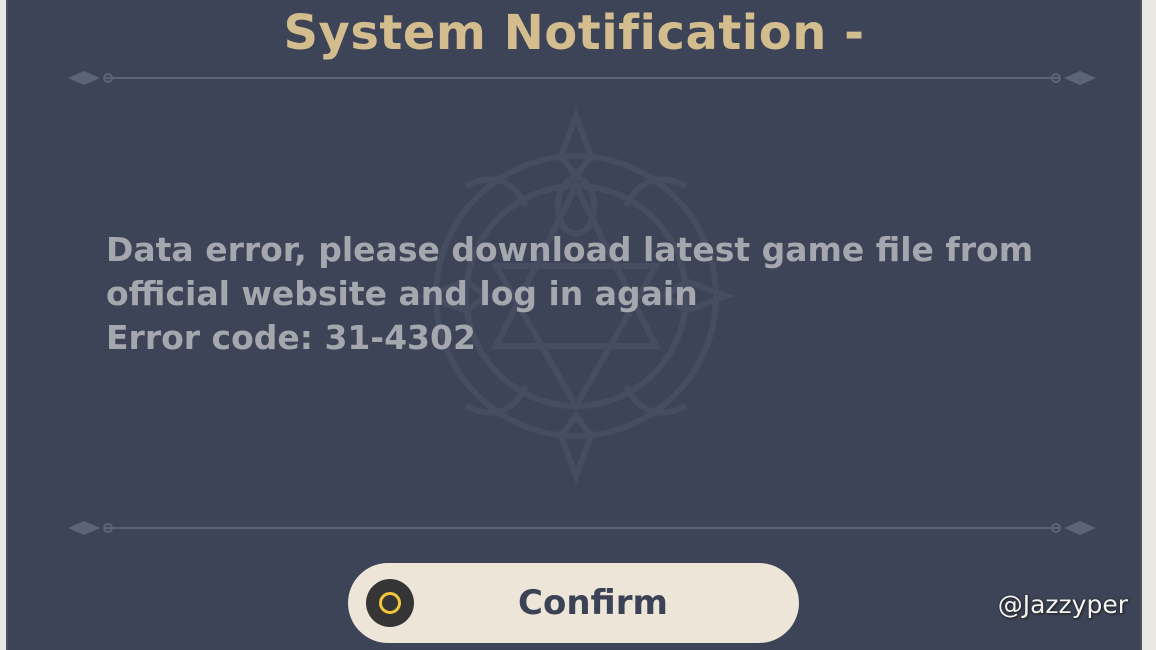 This screenshot has width=1156, height=650. What do you see at coordinates (291, 337) in the screenshot?
I see `error-code-line: Error code: 31-4302` at bounding box center [291, 337].